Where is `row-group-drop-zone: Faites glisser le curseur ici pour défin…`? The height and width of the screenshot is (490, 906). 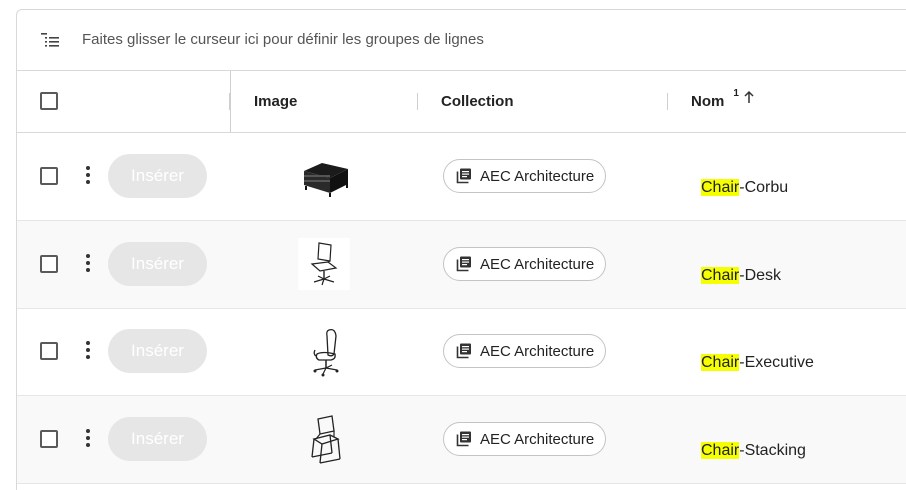 row-group-drop-zone: Faites glisser le curseur ici pour défin… is located at coordinates (461, 40).